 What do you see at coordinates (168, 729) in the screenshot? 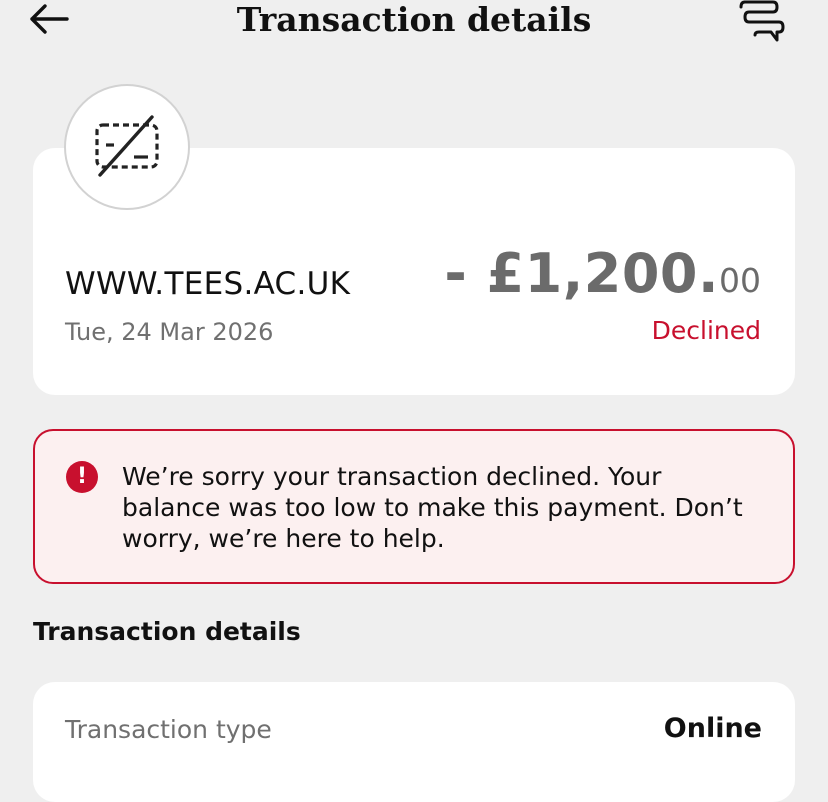
I see `detail-label-transaction-type: Transaction type` at bounding box center [168, 729].